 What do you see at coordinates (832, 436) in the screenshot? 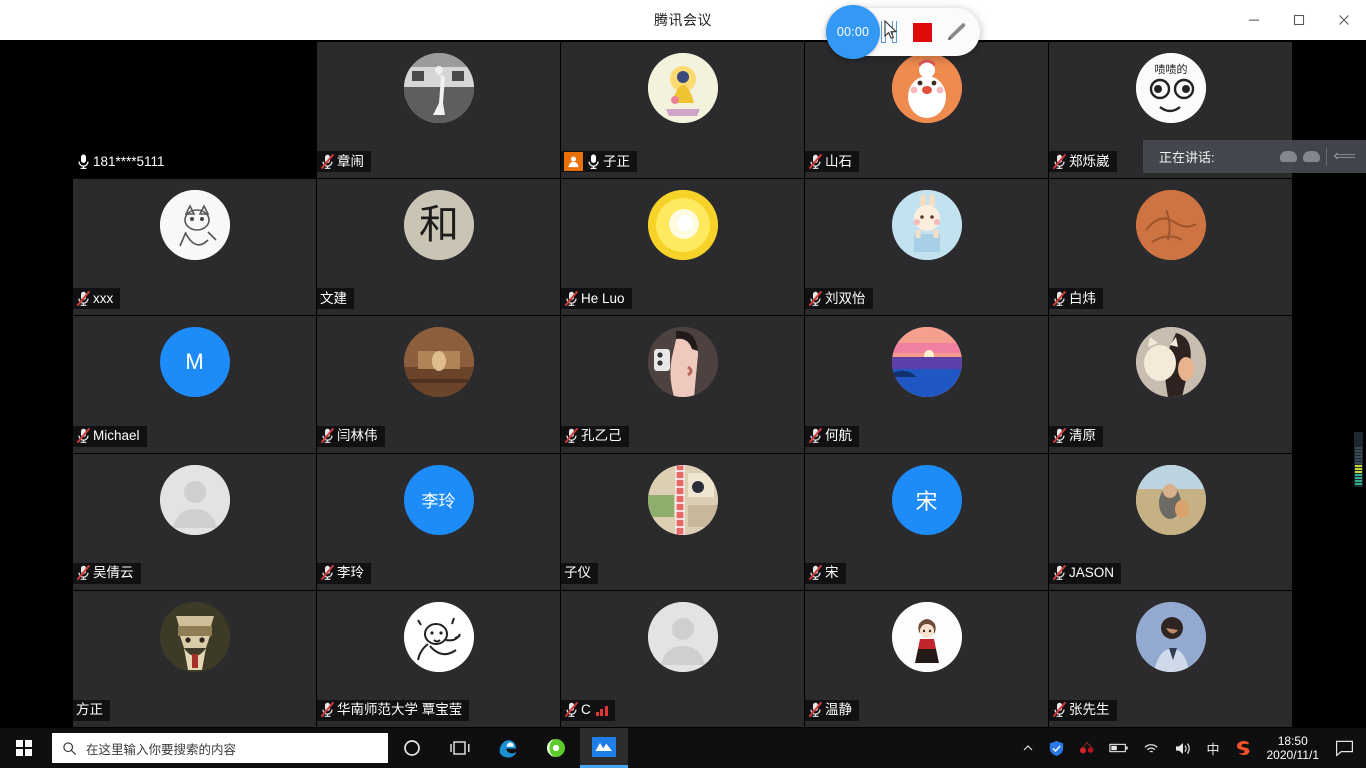
I see `participant-nameplate: 何航` at bounding box center [832, 436].